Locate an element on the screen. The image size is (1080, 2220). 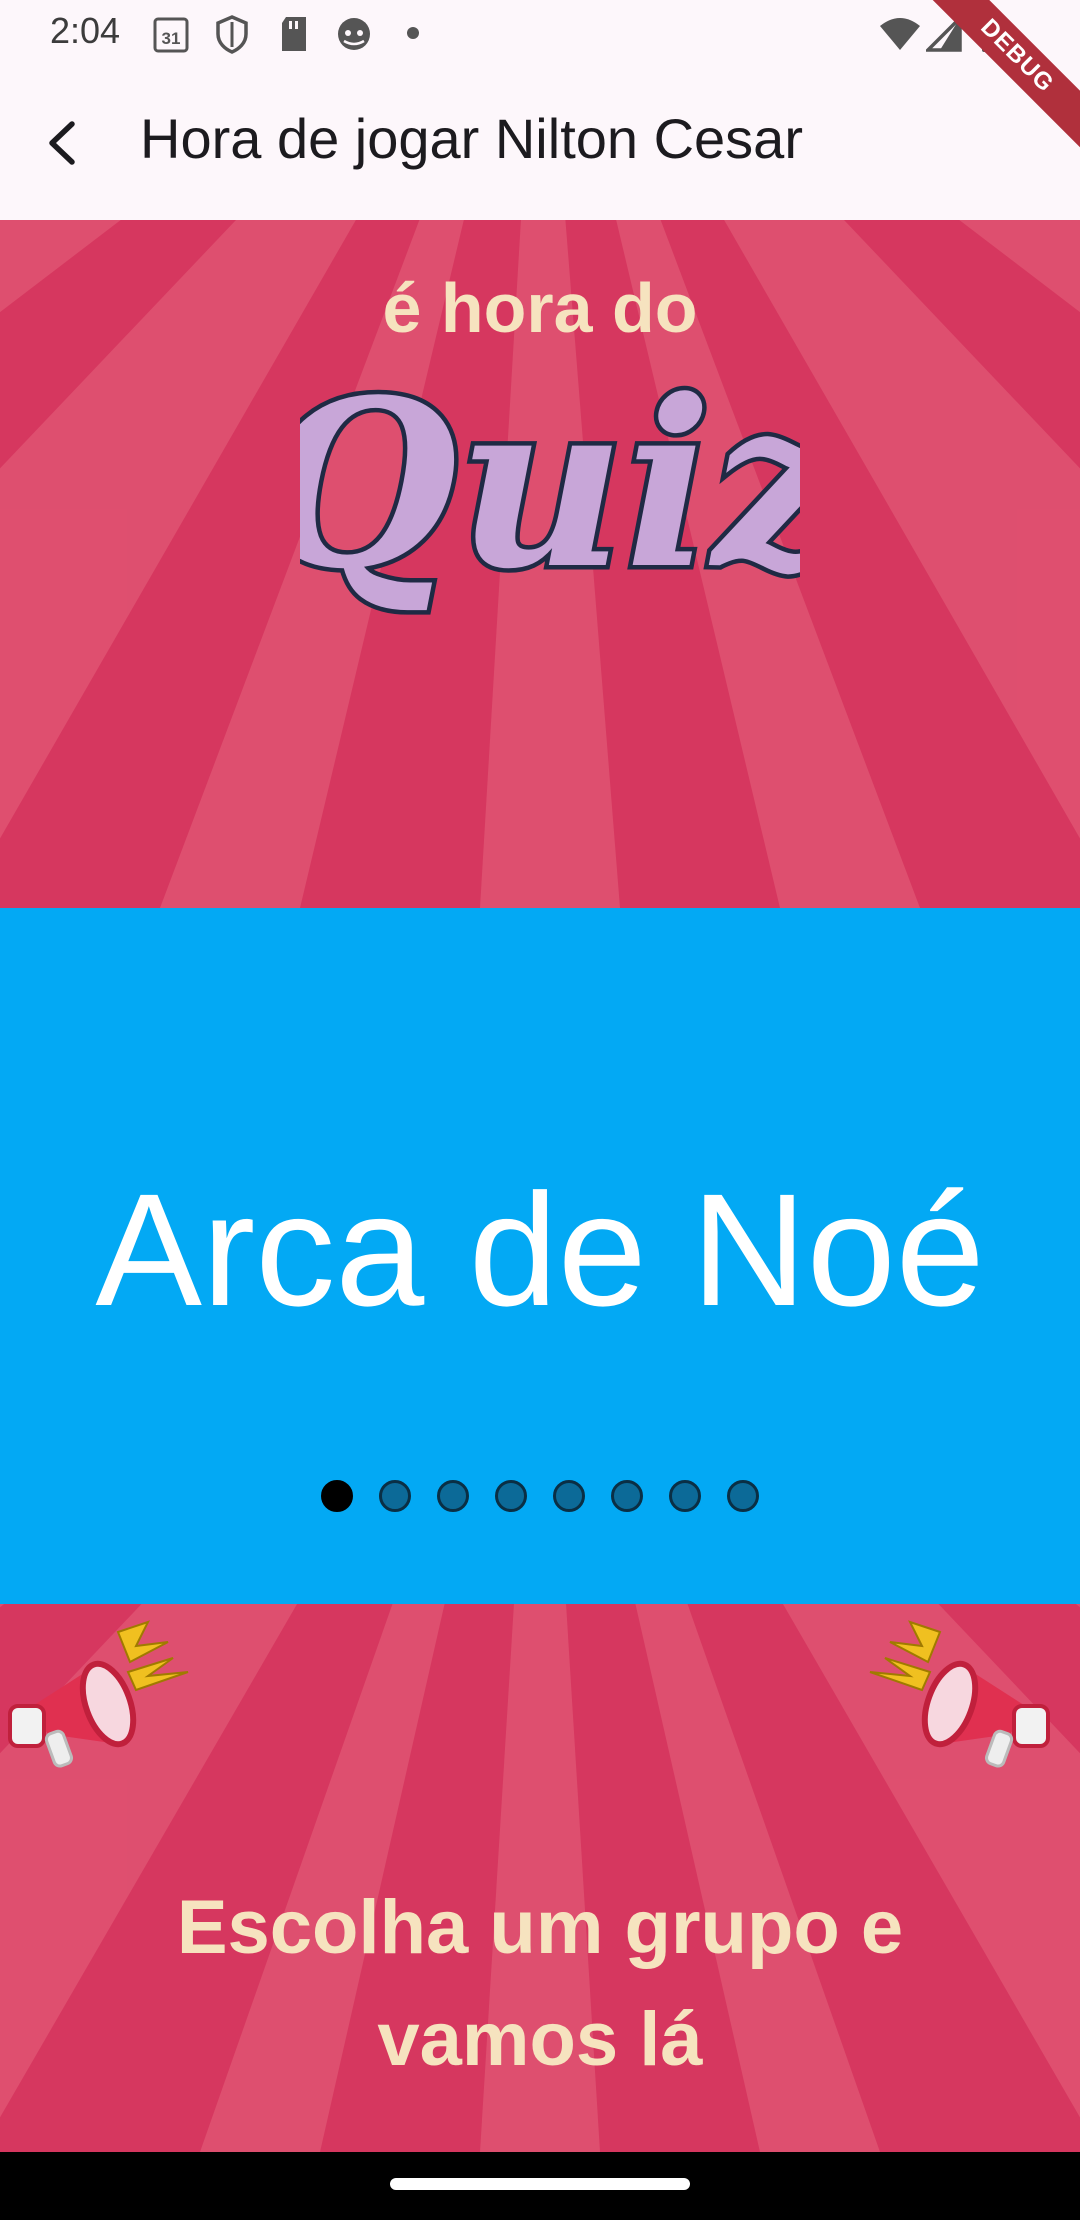
app-bar: Hora de jogar Nilton Cesar is located at coordinates (540, 143).